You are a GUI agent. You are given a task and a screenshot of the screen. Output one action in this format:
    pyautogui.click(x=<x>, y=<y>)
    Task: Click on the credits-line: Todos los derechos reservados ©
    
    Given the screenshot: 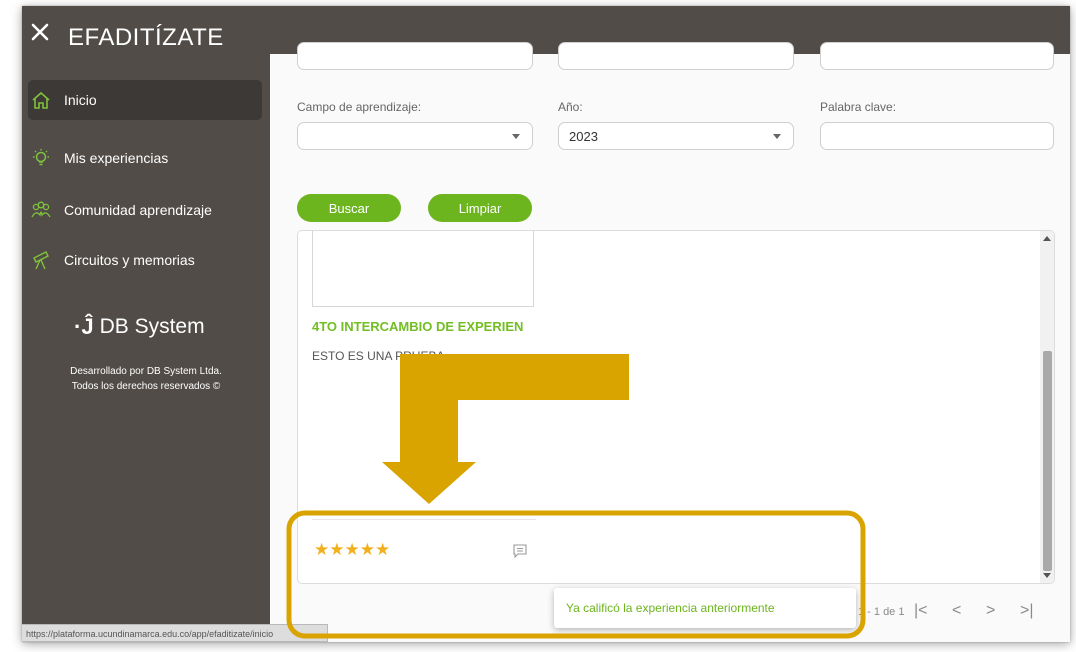 What is the action you would take?
    pyautogui.click(x=146, y=386)
    